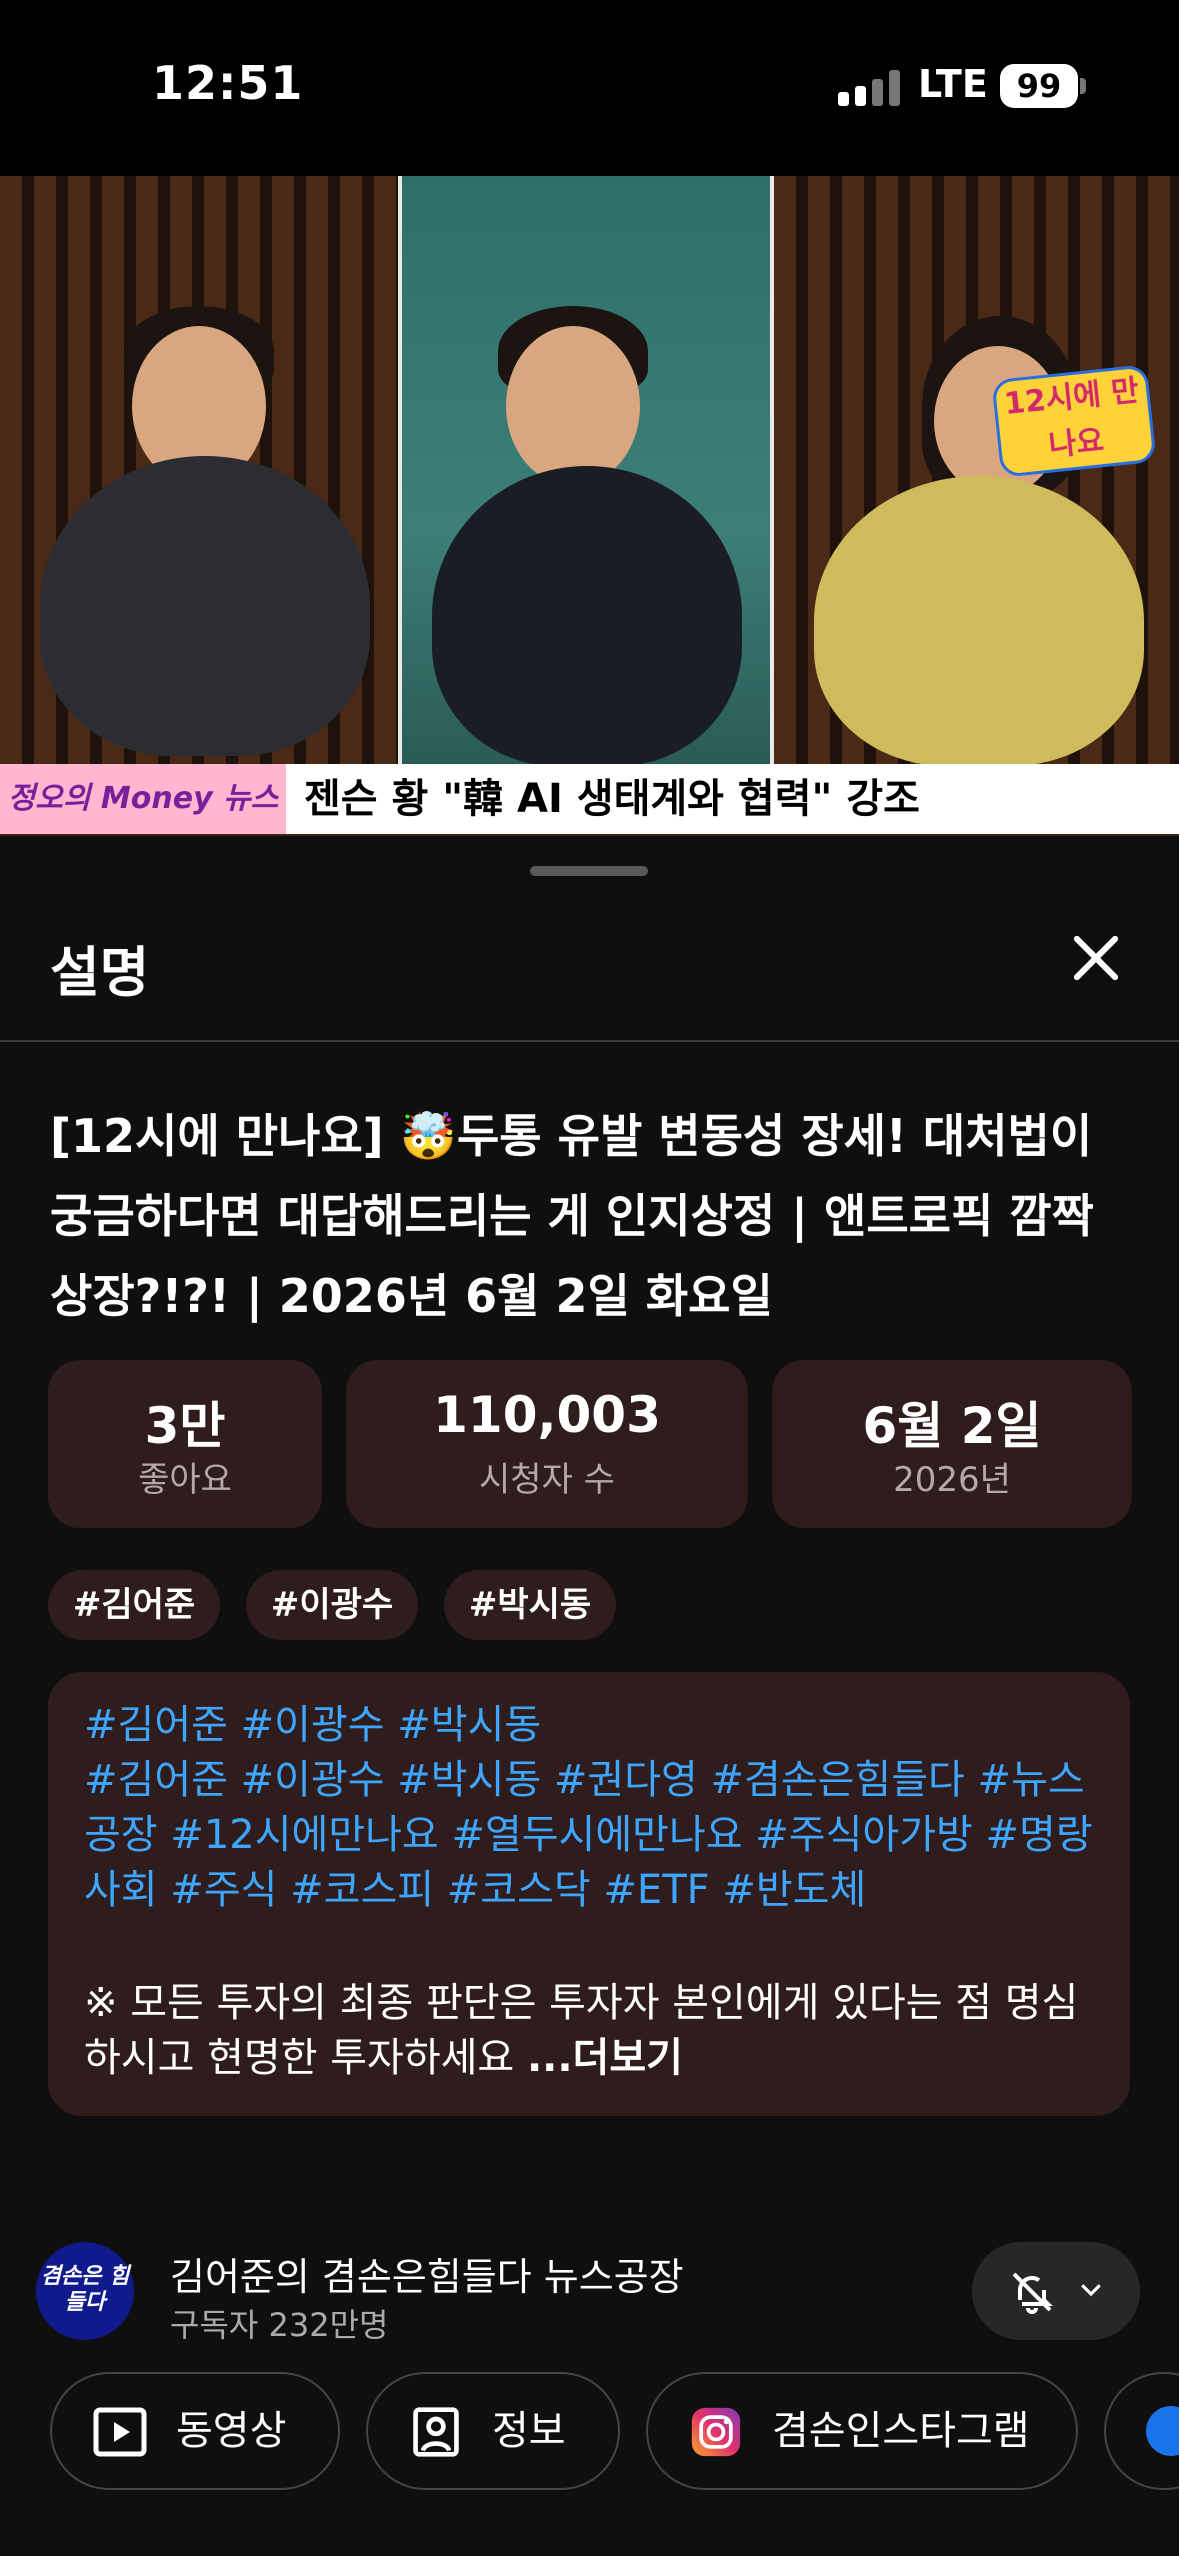 This screenshot has height=2556, width=1179. What do you see at coordinates (228, 83) in the screenshot?
I see `status-time: 12:51` at bounding box center [228, 83].